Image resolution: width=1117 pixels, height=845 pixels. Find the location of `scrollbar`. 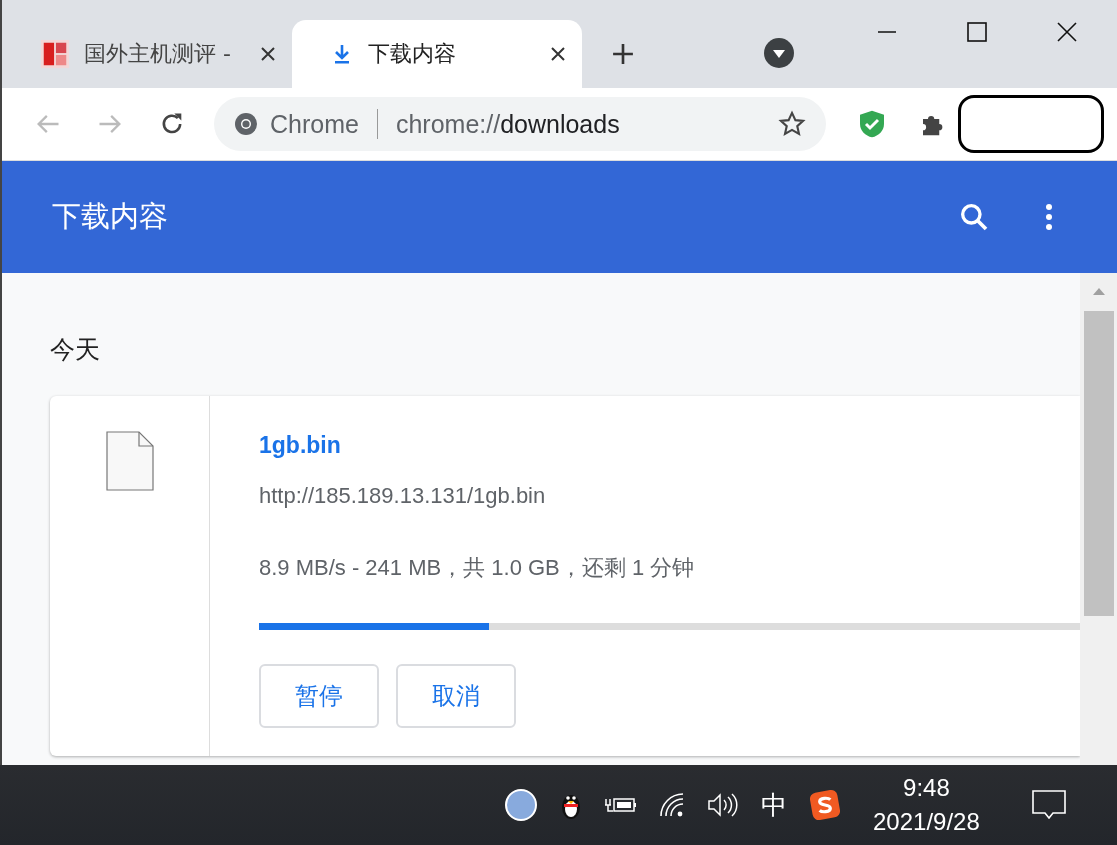

scrollbar is located at coordinates (1098, 519).